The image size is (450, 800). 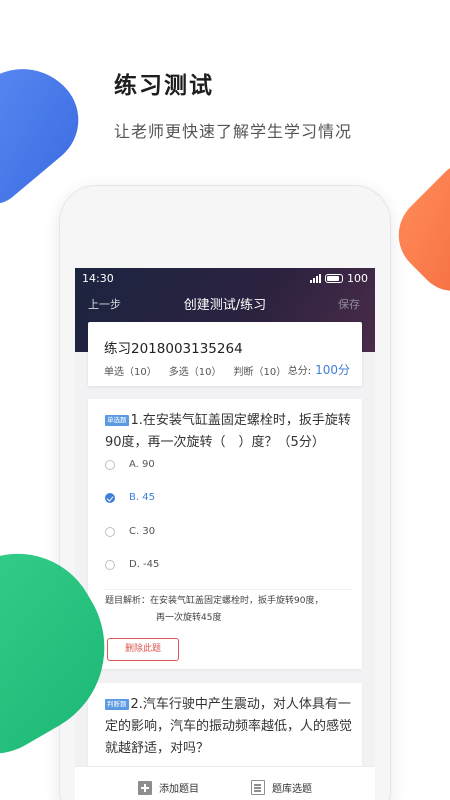 What do you see at coordinates (98, 278) in the screenshot?
I see `status-time: 14:30` at bounding box center [98, 278].